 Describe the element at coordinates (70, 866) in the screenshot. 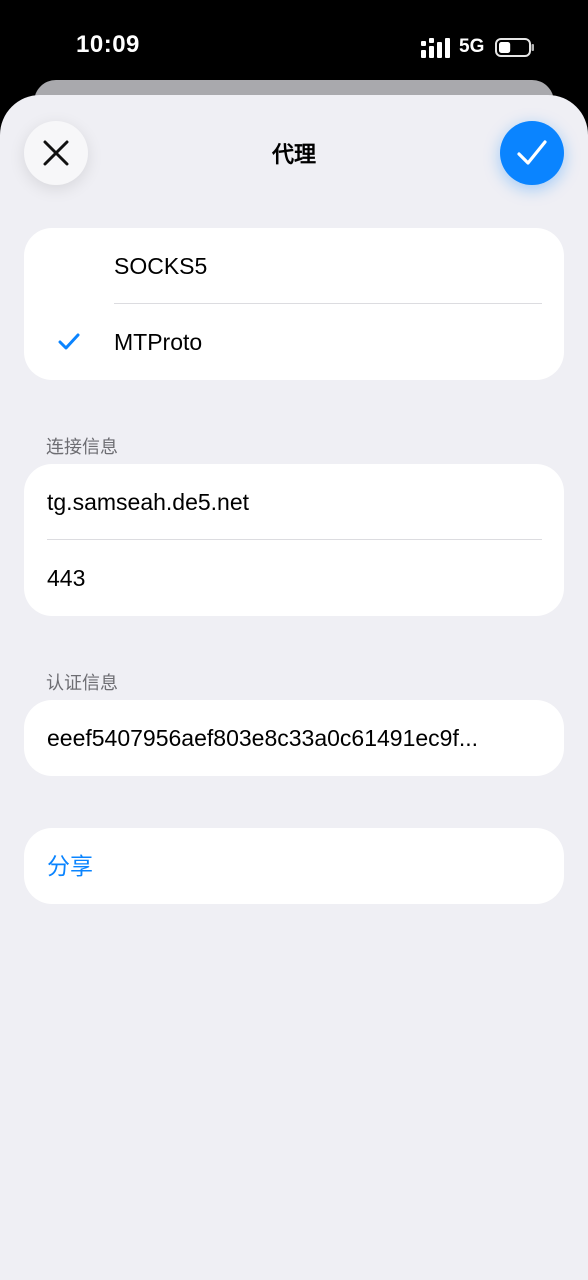

I see `share-label: 分享` at that location.